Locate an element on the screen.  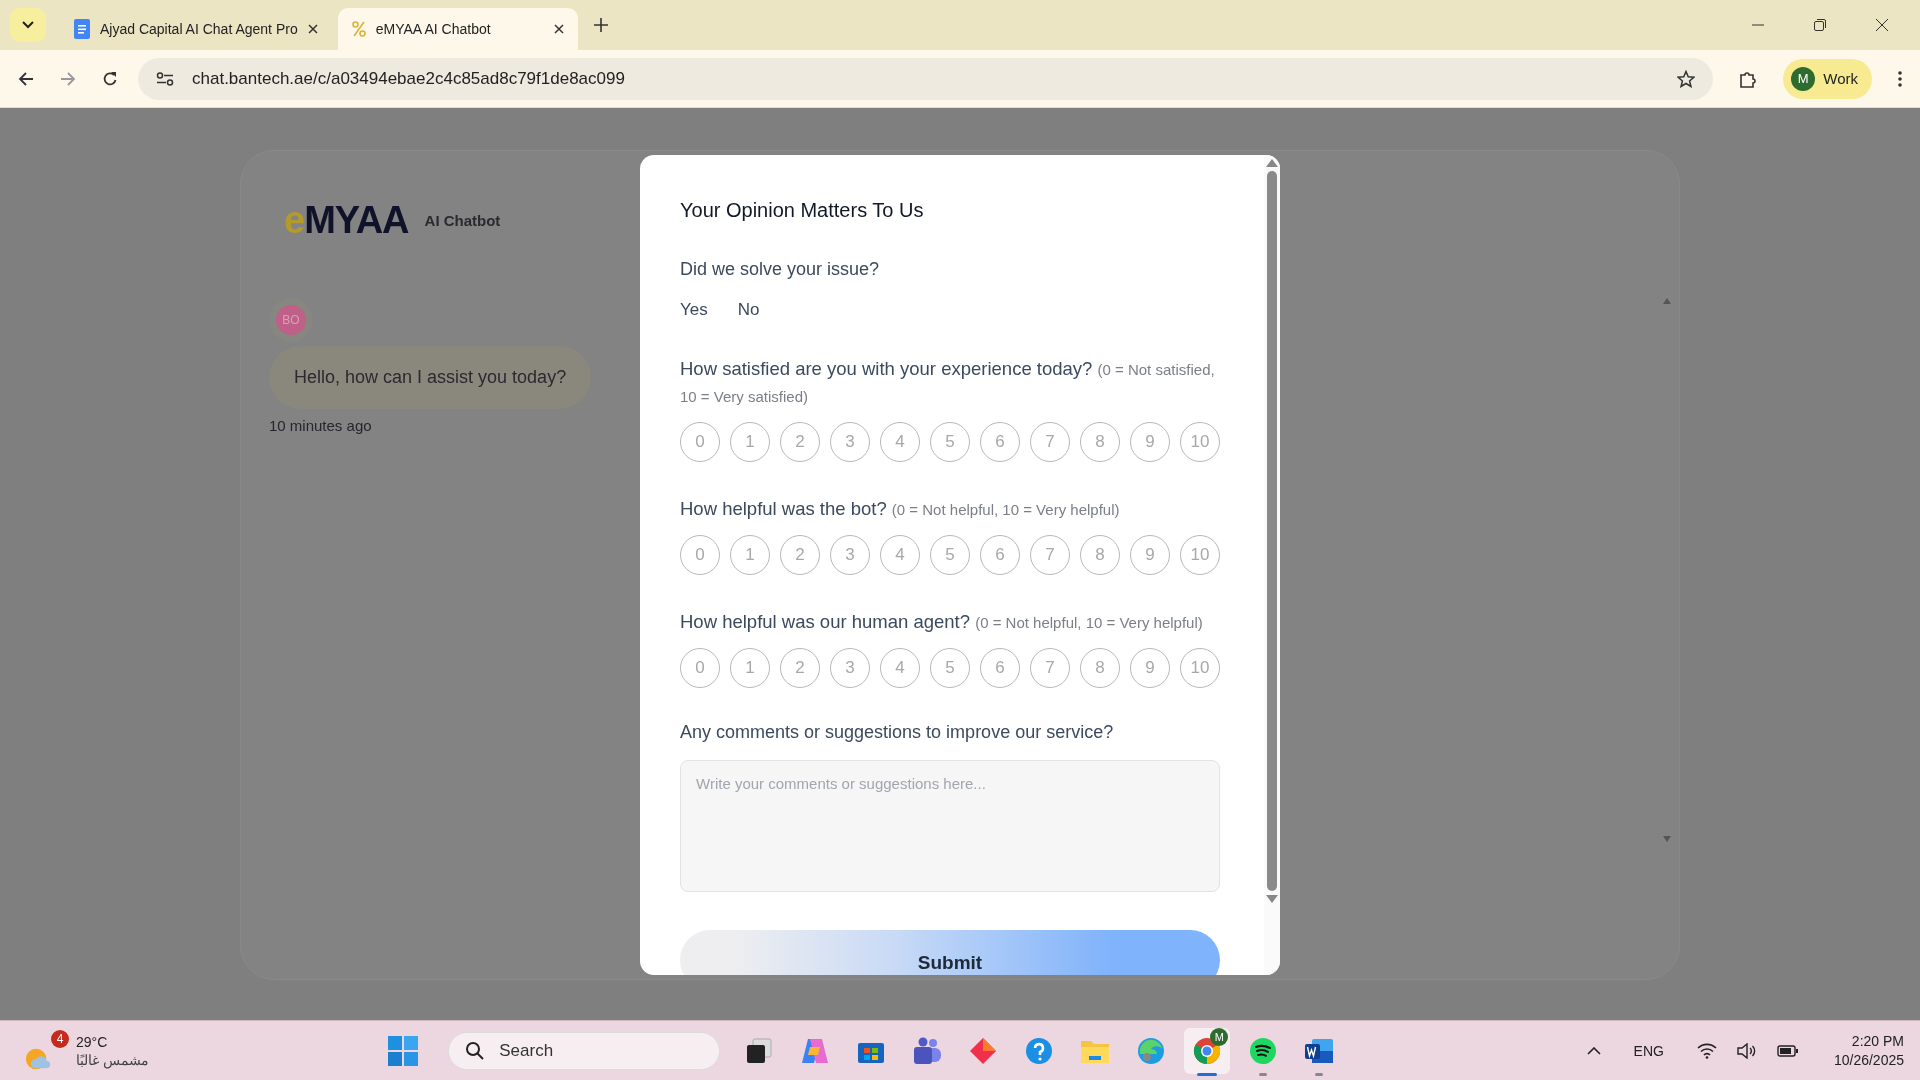
chrome-app-button: M is located at coordinates (1207, 1050).